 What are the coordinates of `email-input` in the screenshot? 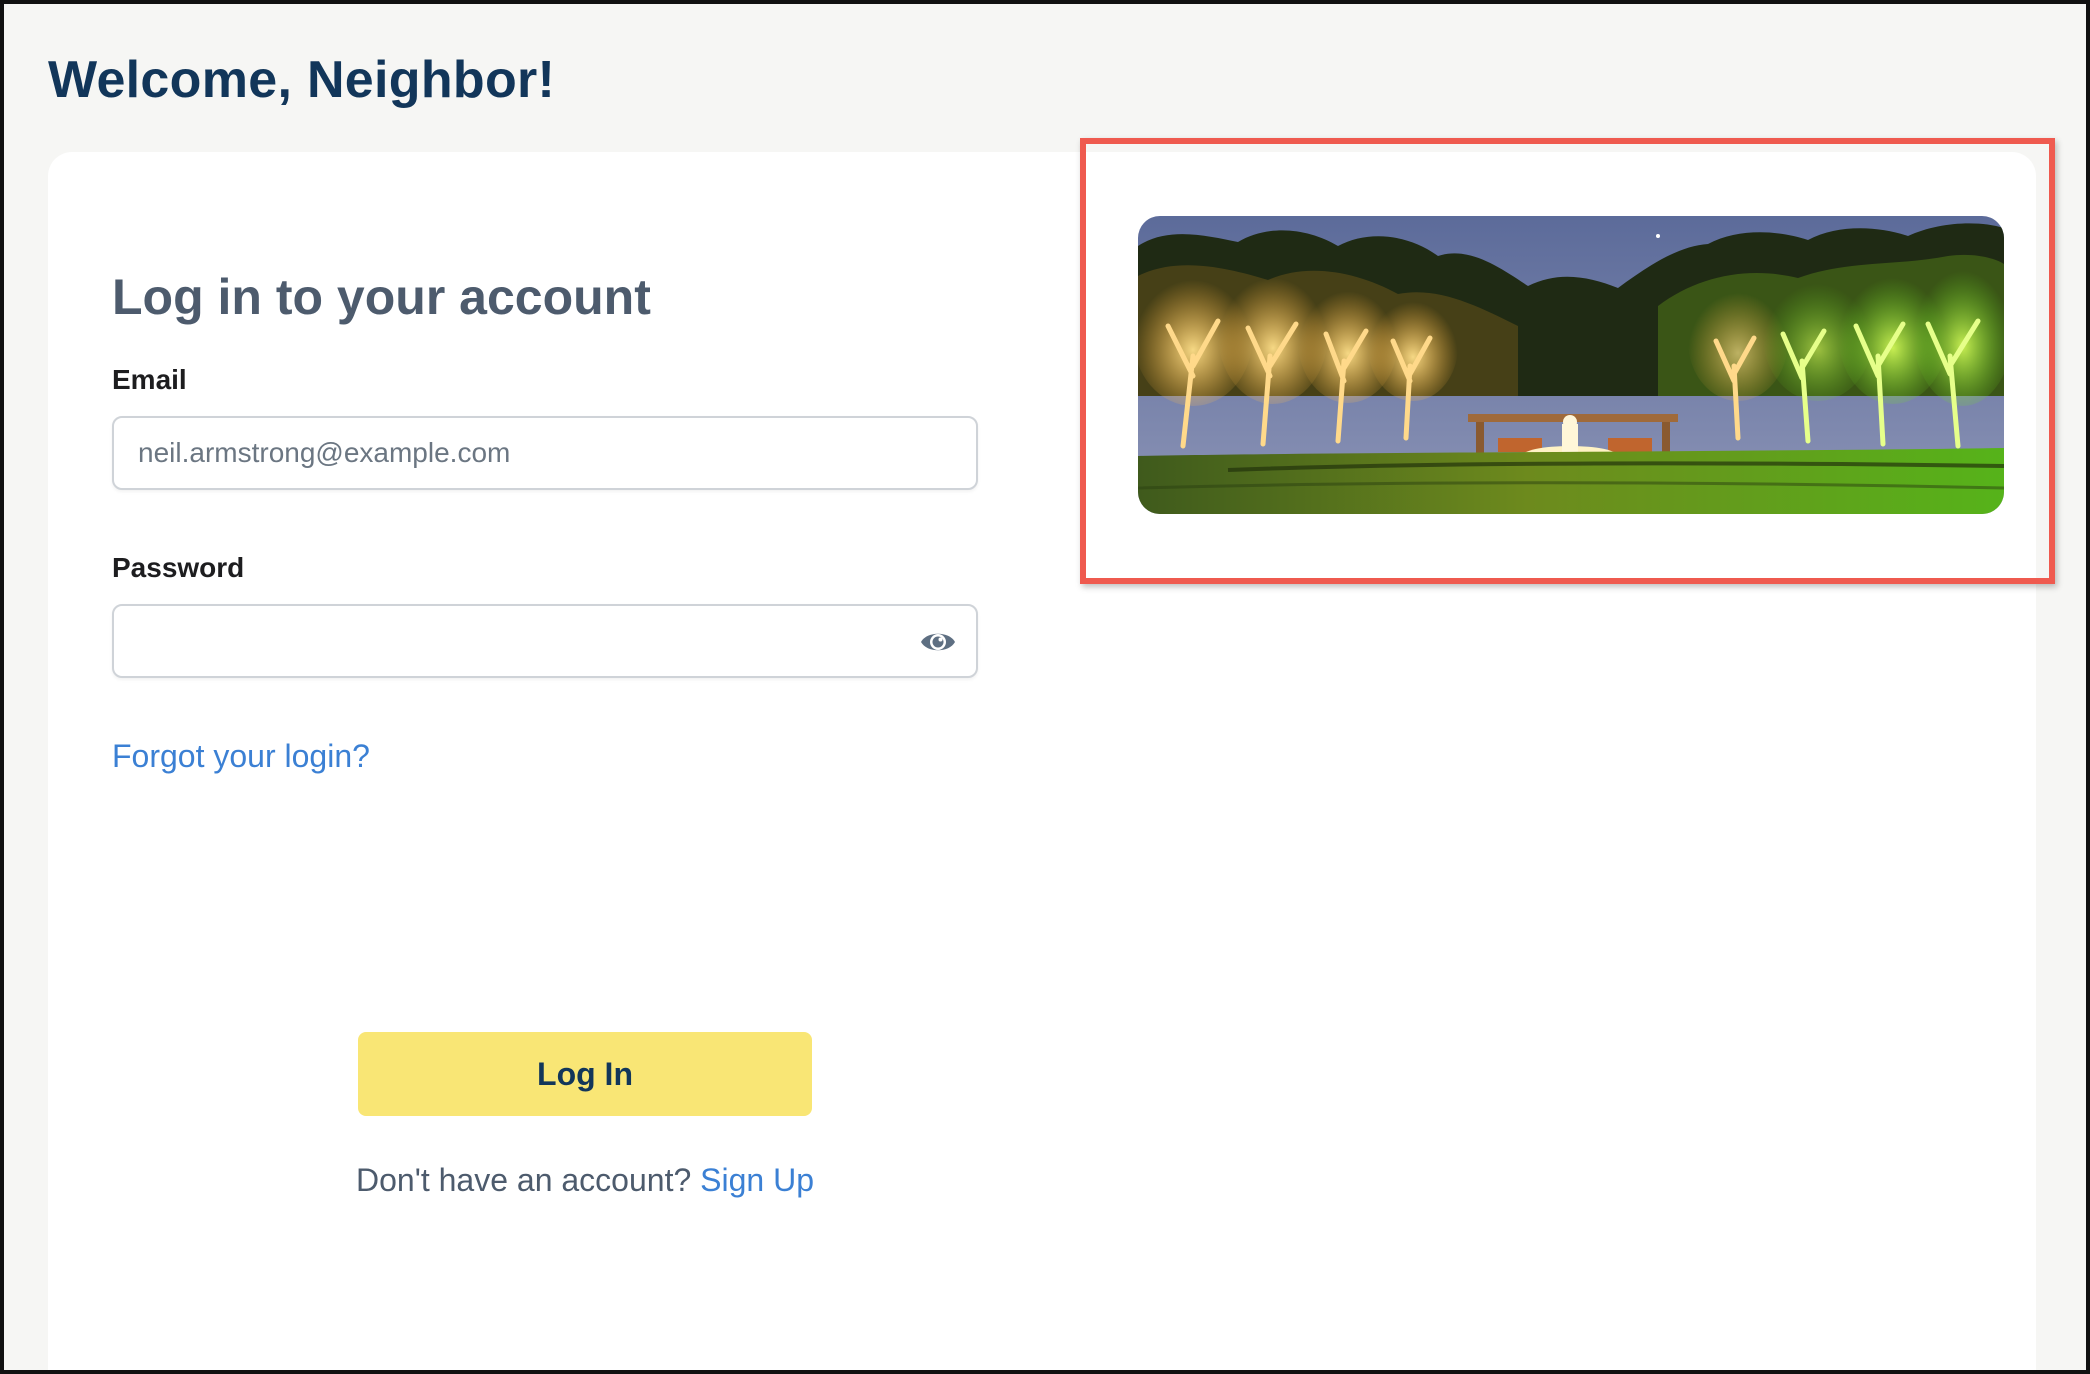 It's located at (545, 453).